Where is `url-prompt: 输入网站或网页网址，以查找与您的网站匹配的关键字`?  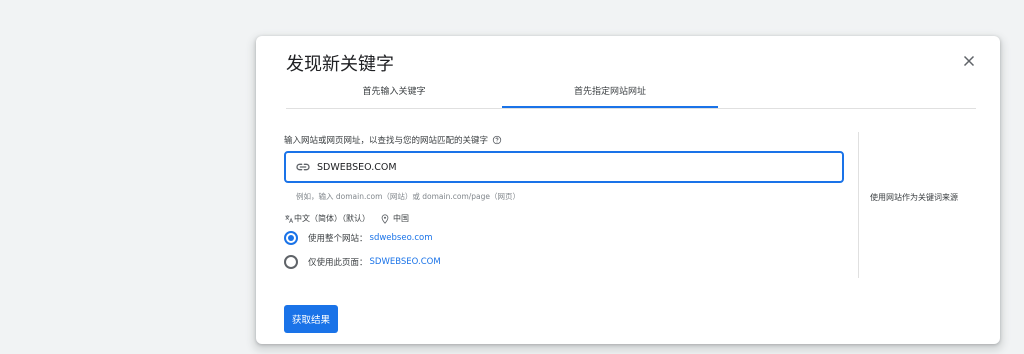
url-prompt: 输入网站或网页网址，以查找与您的网站匹配的关键字 is located at coordinates (393, 140).